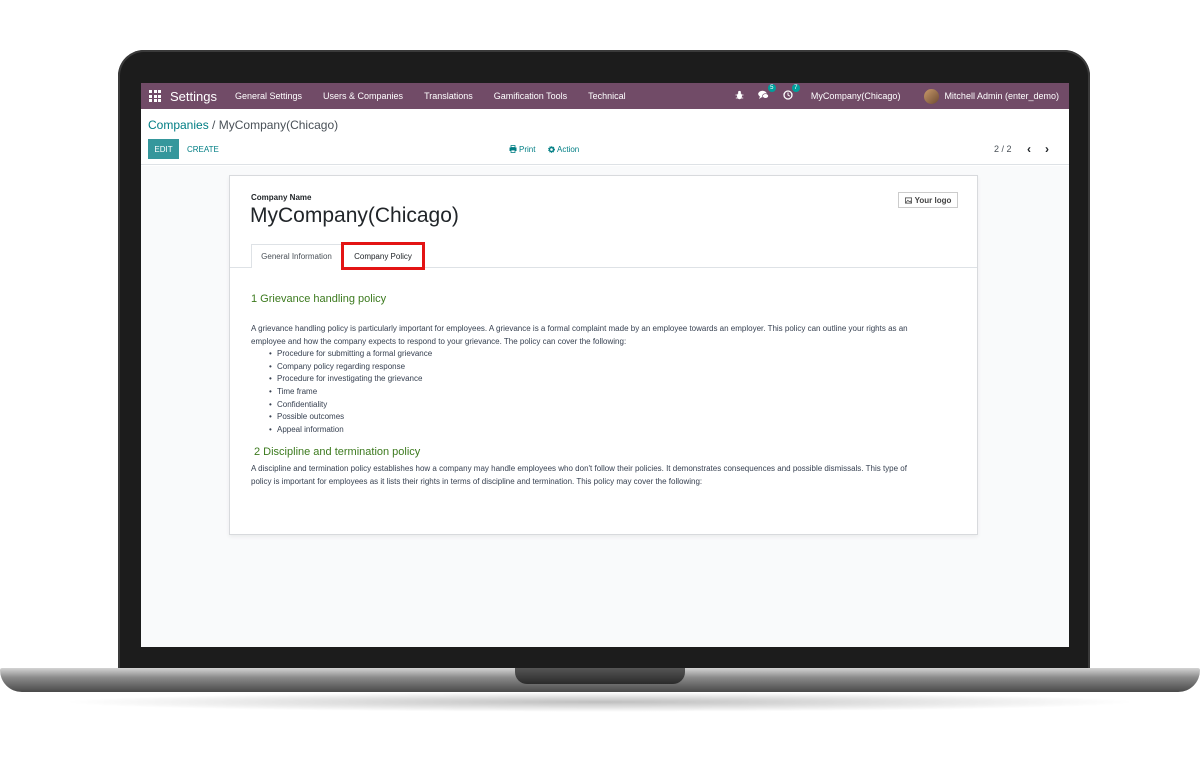  What do you see at coordinates (1003, 149) in the screenshot?
I see `pager-value: 2 / 2` at bounding box center [1003, 149].